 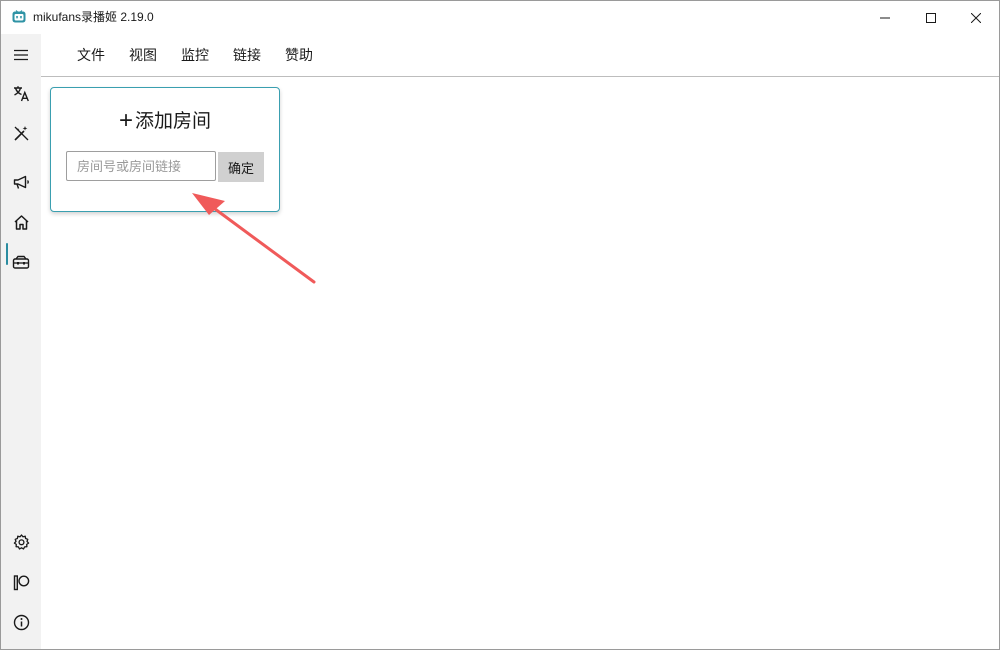 I want to click on sidebar-item-settings, so click(x=21, y=542).